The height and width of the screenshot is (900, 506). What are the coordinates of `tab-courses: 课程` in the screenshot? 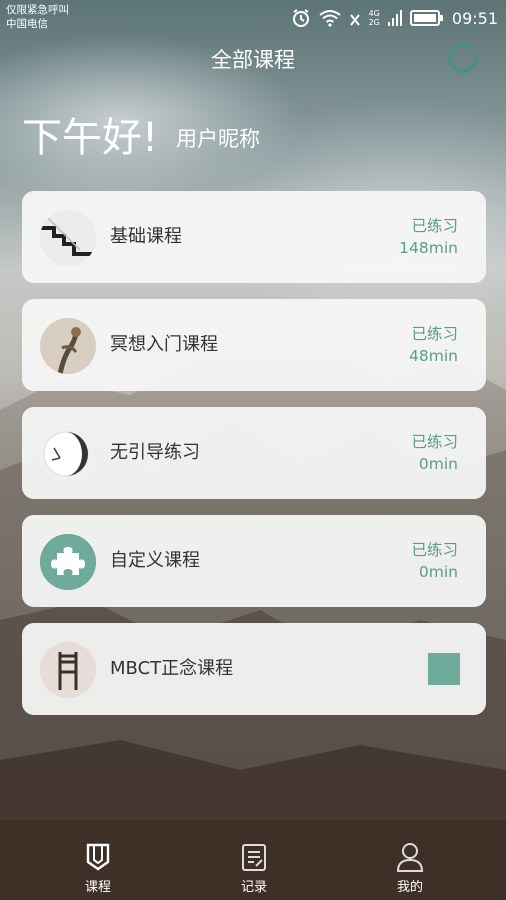 It's located at (98, 868).